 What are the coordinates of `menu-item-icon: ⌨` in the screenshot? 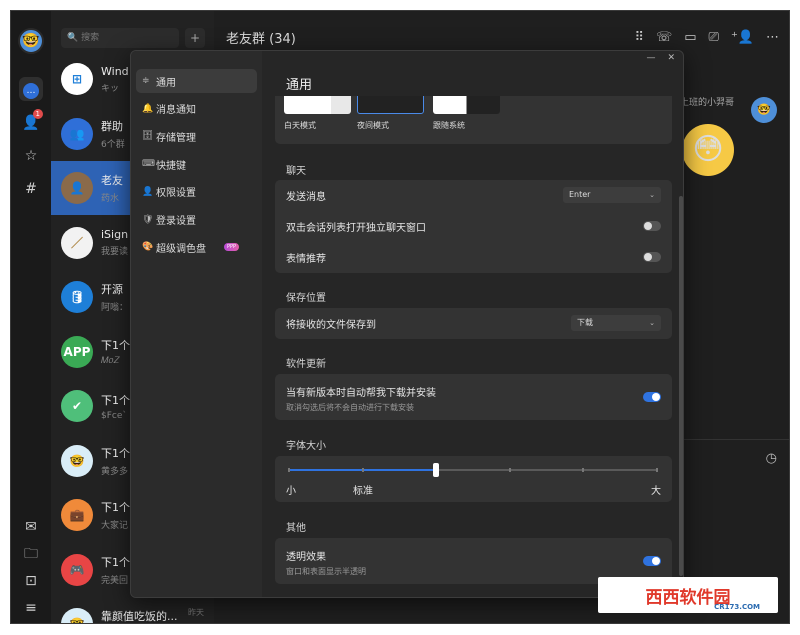 It's located at (148, 164).